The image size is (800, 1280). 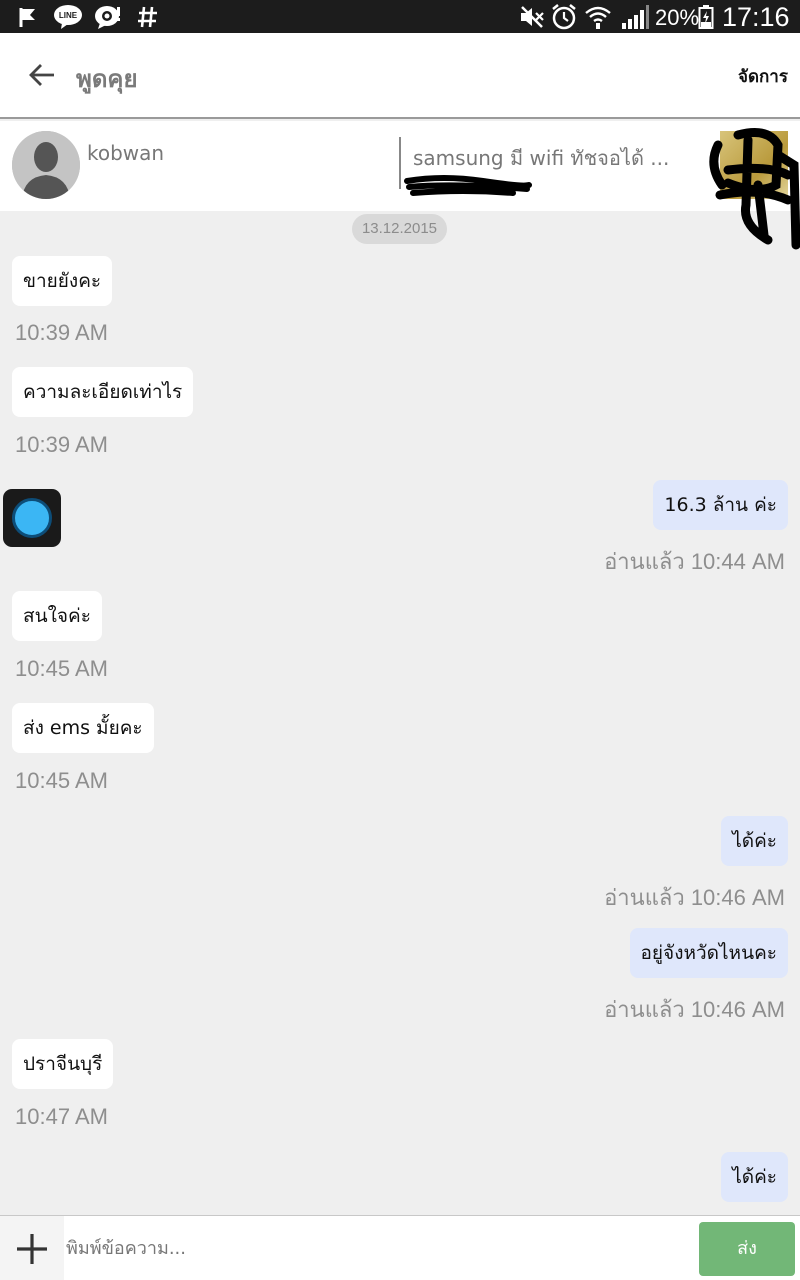 What do you see at coordinates (564, 17) in the screenshot?
I see `alarm-icon` at bounding box center [564, 17].